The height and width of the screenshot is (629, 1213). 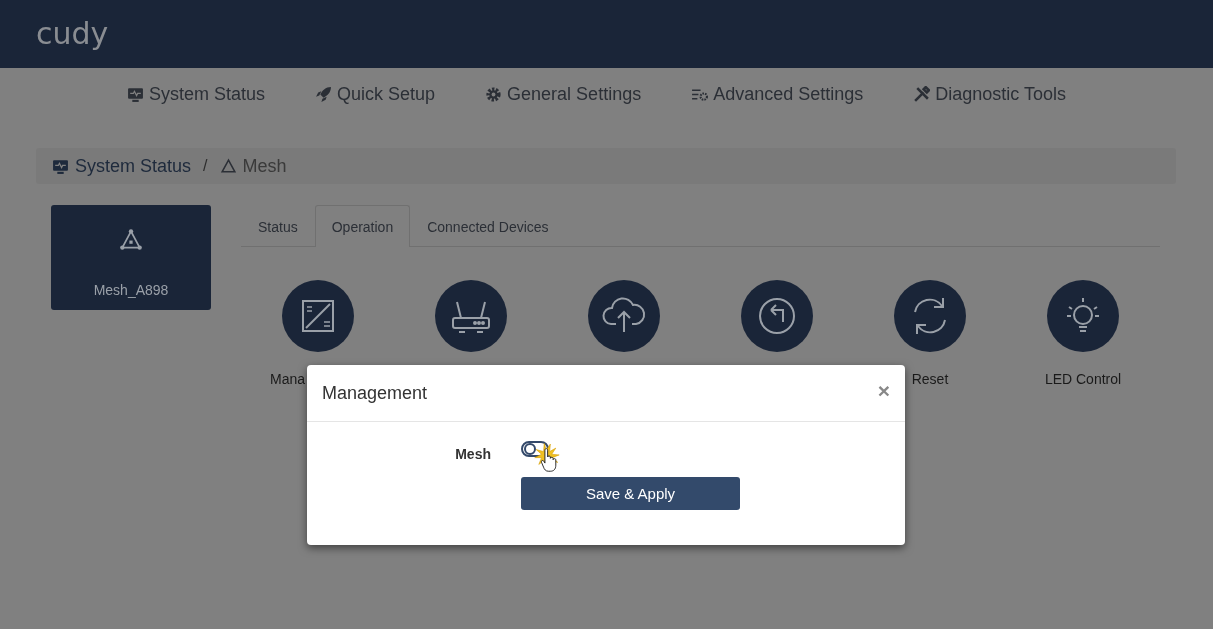 I want to click on device-name: Mesh_A898, so click(x=131, y=290).